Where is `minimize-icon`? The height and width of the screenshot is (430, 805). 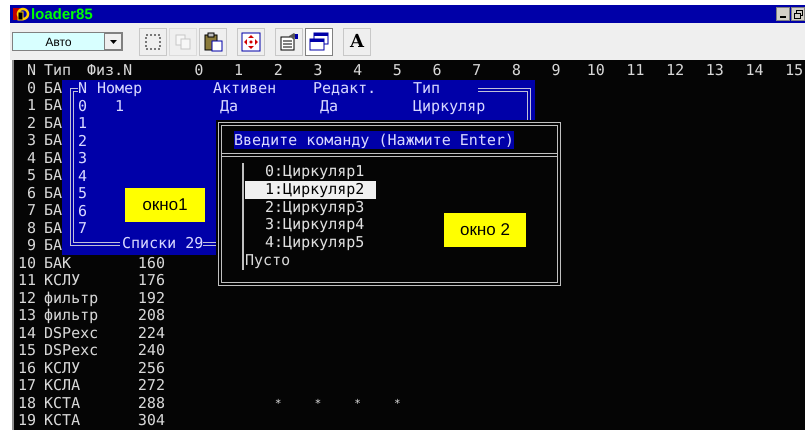 minimize-icon is located at coordinates (783, 17).